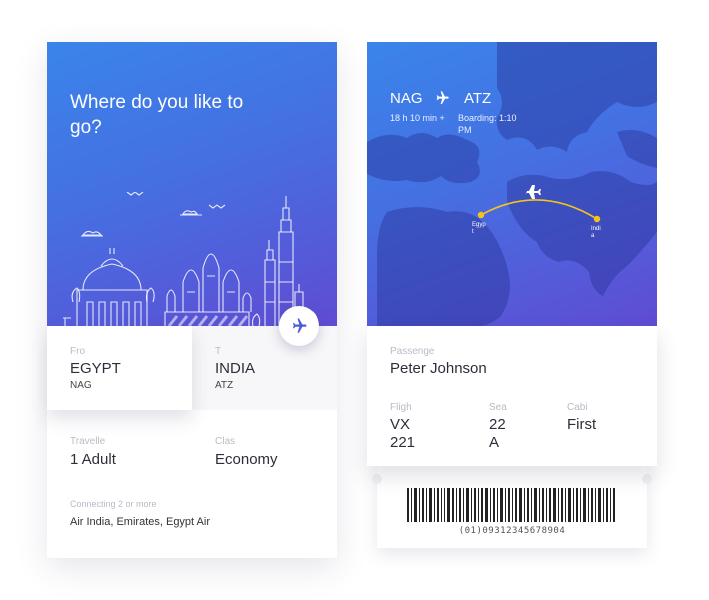 The height and width of the screenshot is (600, 709). I want to click on to-code: ATZ, so click(224, 385).